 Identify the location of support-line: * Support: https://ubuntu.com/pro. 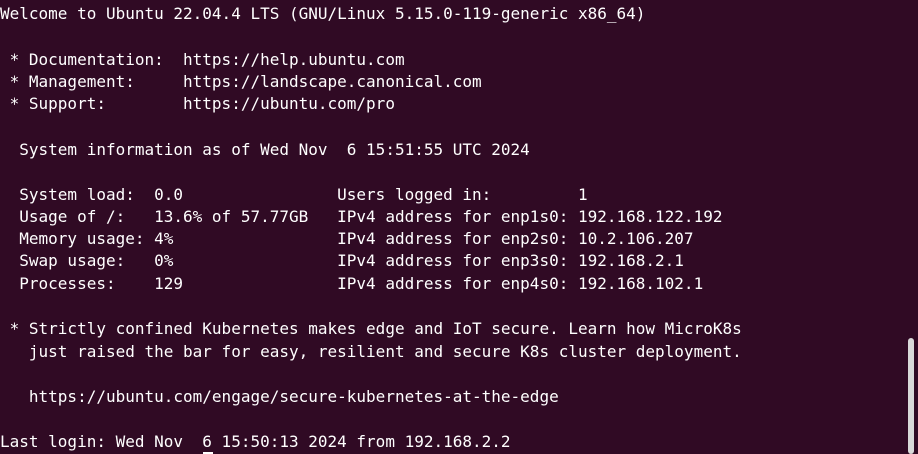
(197, 103).